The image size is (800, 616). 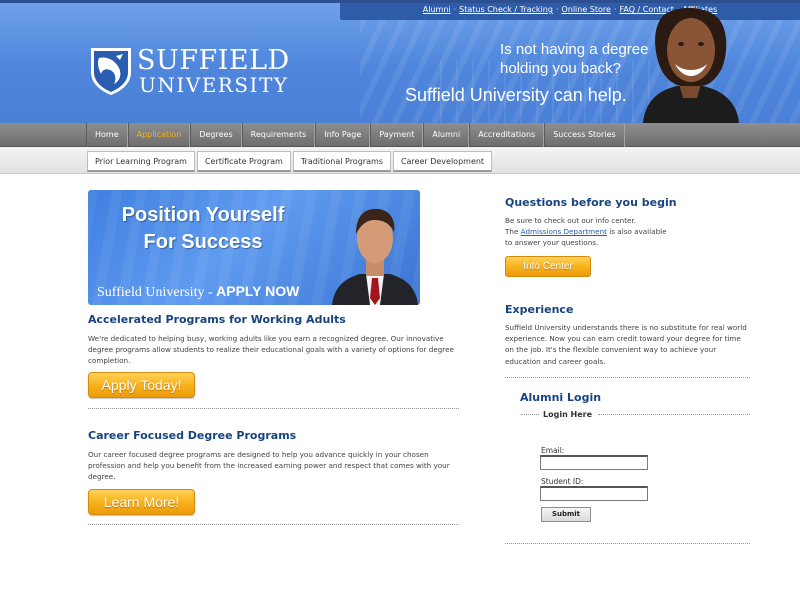 What do you see at coordinates (278, 135) in the screenshot?
I see `nav-requirements: Requirements` at bounding box center [278, 135].